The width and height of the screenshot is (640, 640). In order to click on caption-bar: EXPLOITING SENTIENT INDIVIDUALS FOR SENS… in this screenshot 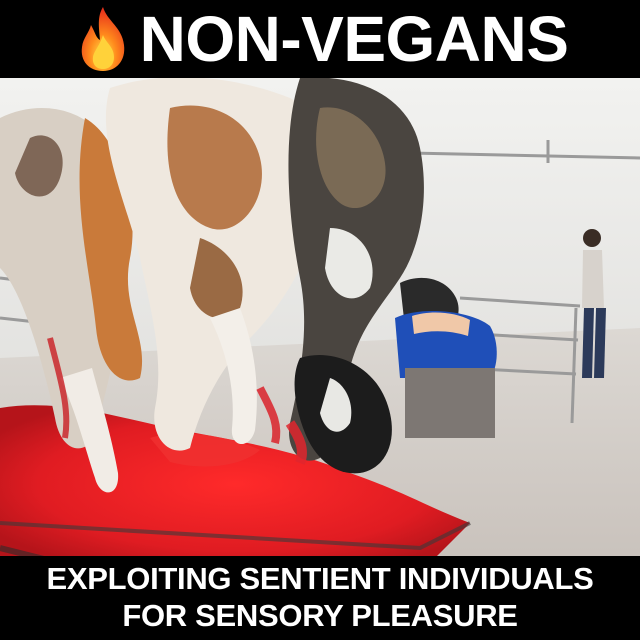, I will do `click(320, 598)`.